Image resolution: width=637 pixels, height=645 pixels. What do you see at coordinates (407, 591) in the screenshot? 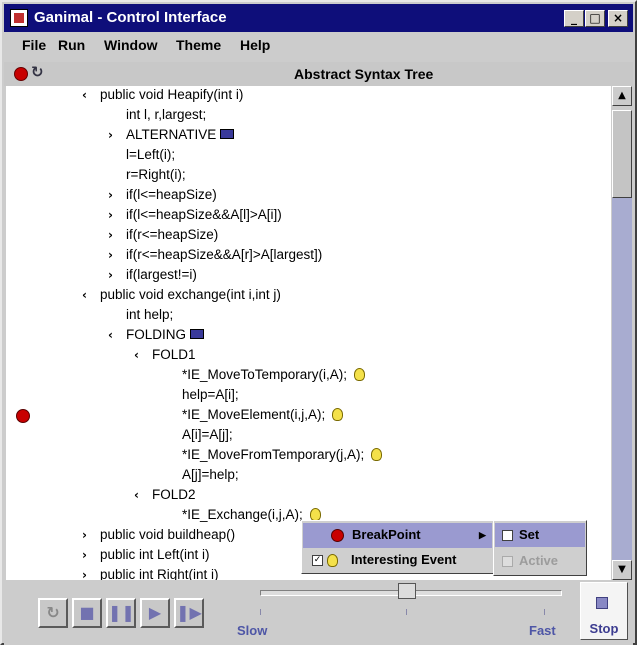
I see `speed-slider-knob` at bounding box center [407, 591].